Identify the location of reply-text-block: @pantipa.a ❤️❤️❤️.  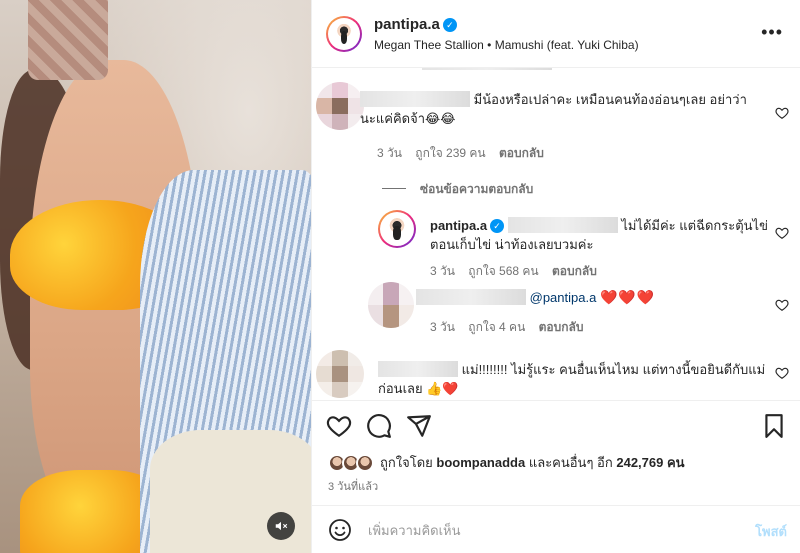
(586, 297).